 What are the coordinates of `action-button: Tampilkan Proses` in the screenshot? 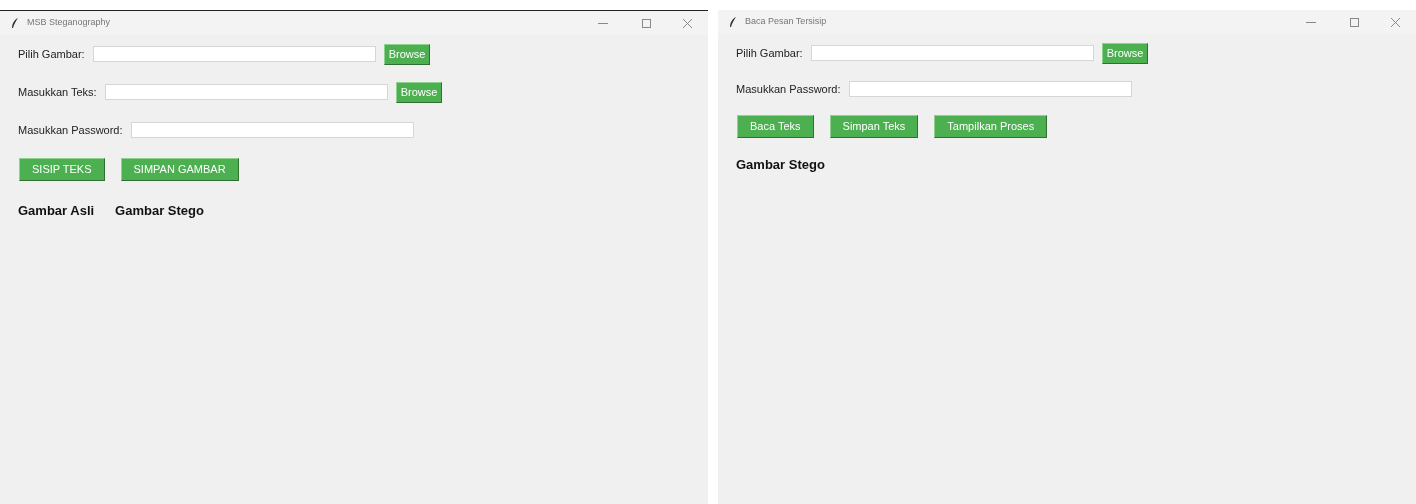 It's located at (991, 126).